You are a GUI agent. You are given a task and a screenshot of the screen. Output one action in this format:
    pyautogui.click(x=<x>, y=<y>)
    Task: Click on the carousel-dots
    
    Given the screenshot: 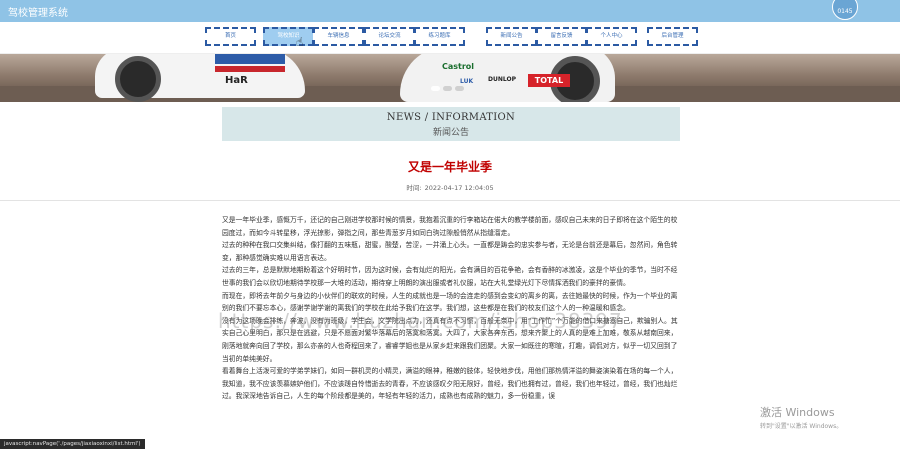 What is the action you would take?
    pyautogui.click(x=447, y=88)
    